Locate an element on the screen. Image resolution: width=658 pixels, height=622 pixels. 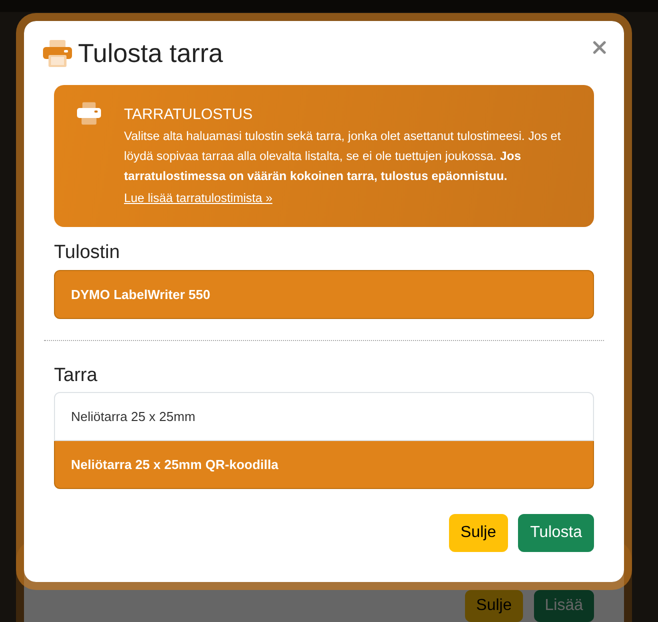
dialog-title: Tulosta tarra is located at coordinates (150, 53).